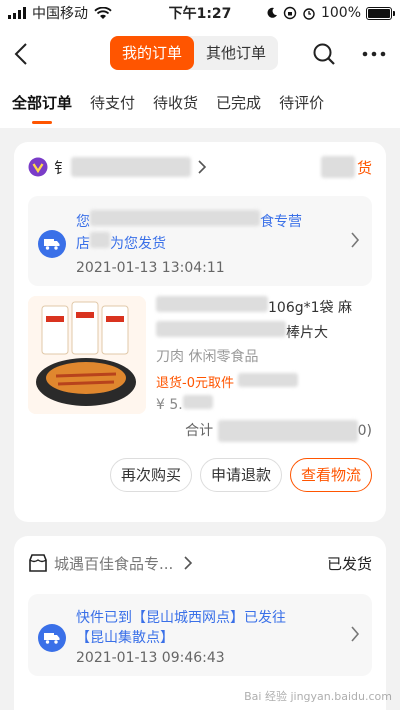 Image resolution: width=400 pixels, height=710 pixels. I want to click on tab-my-orders: 我的订单, so click(152, 53).